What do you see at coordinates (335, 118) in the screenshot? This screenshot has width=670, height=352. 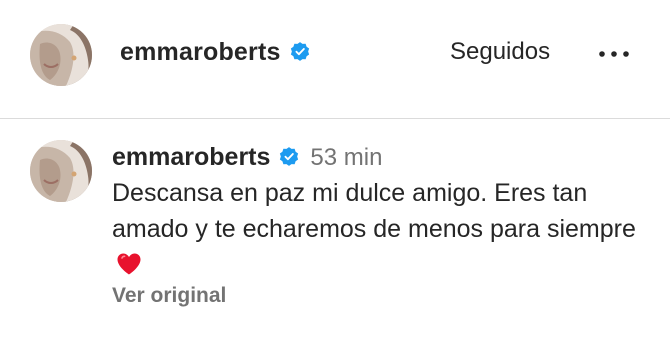 I see `divider` at bounding box center [335, 118].